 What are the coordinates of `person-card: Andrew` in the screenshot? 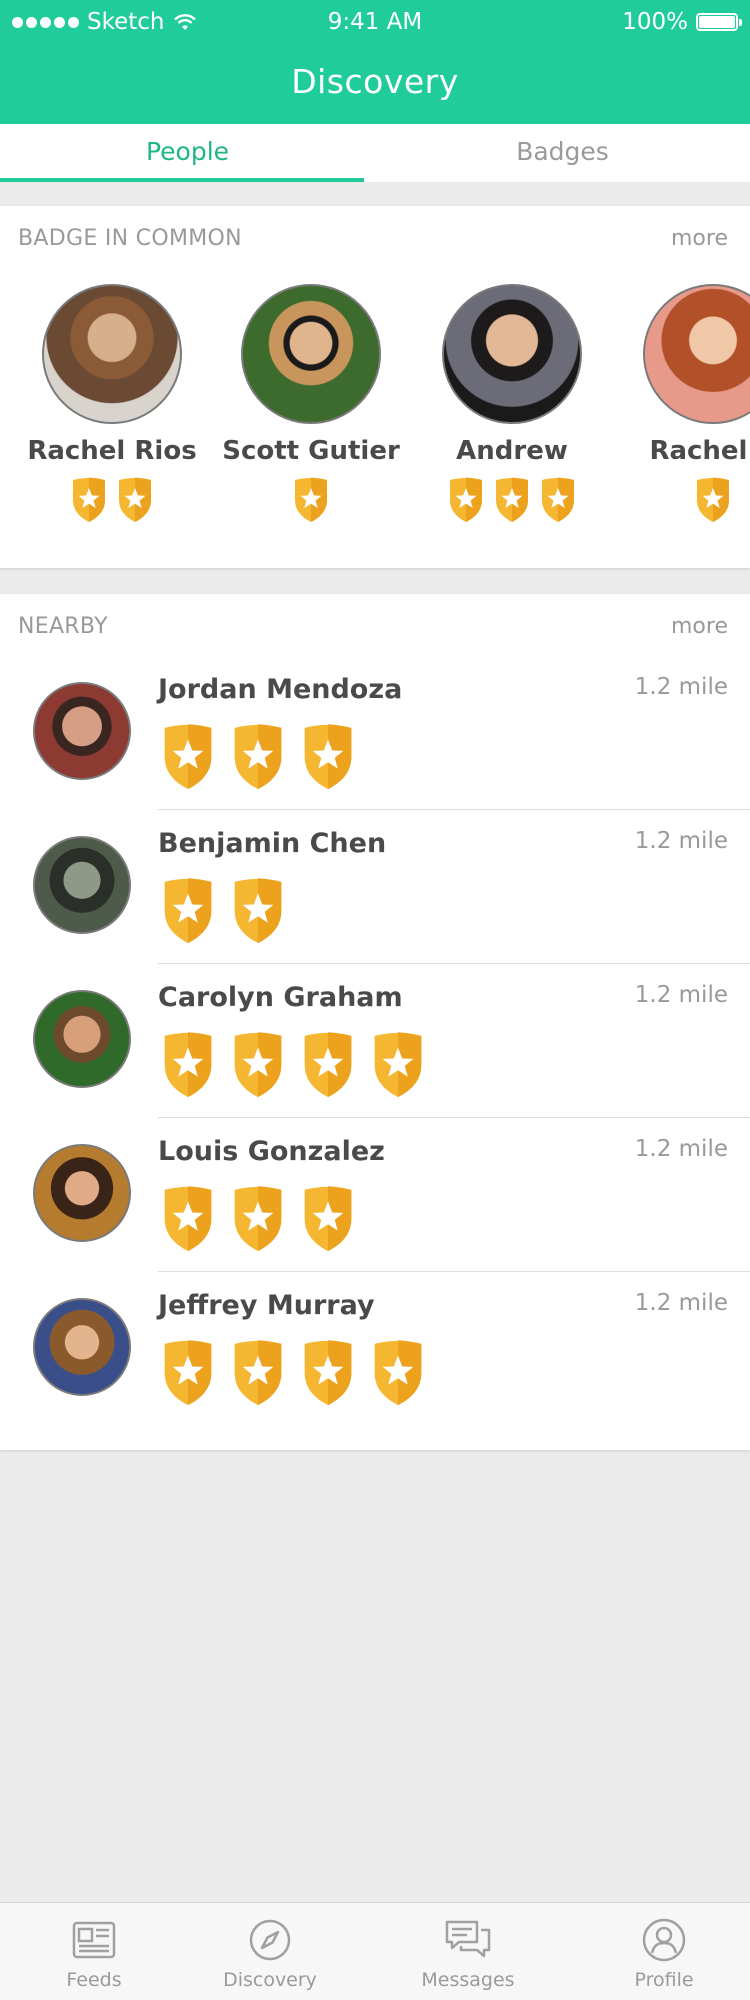 It's located at (512, 404).